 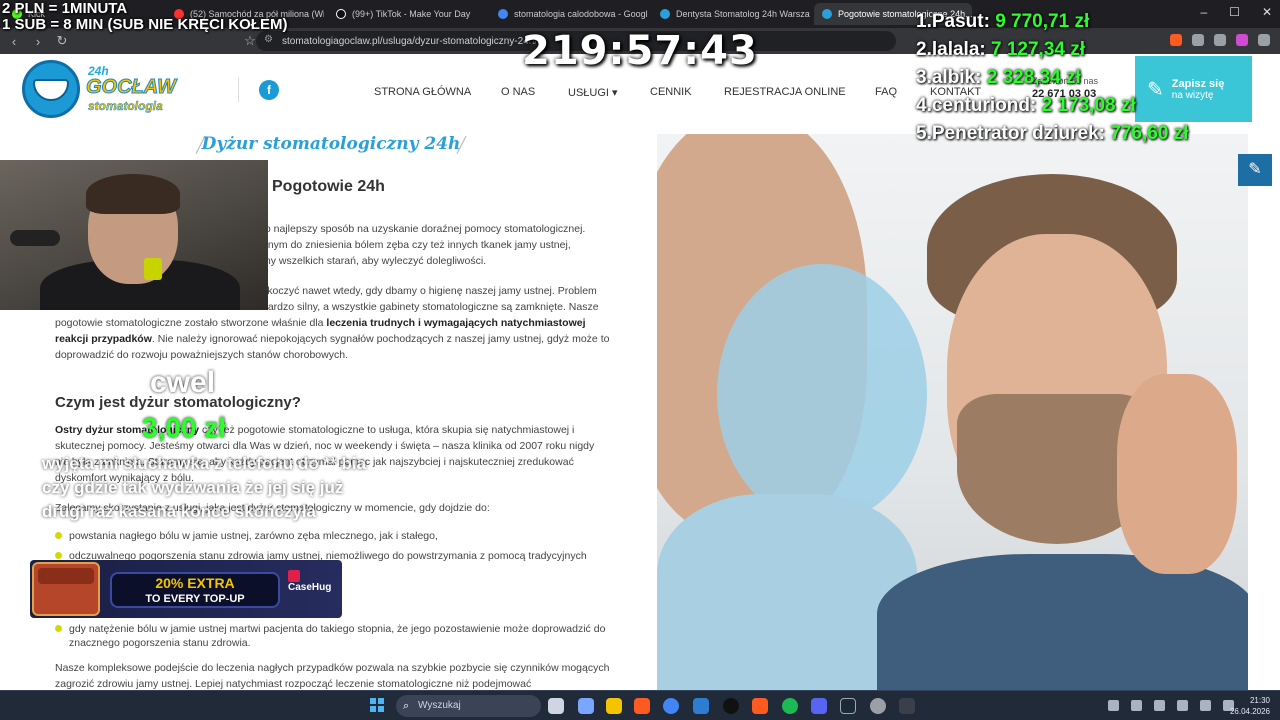 What do you see at coordinates (1264, 40) in the screenshot?
I see `menu-icon` at bounding box center [1264, 40].